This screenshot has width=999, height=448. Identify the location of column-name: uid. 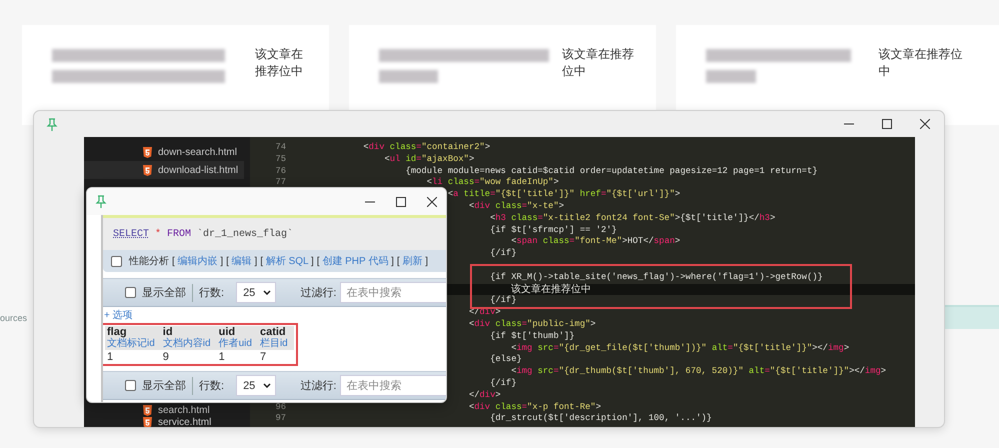
(227, 332).